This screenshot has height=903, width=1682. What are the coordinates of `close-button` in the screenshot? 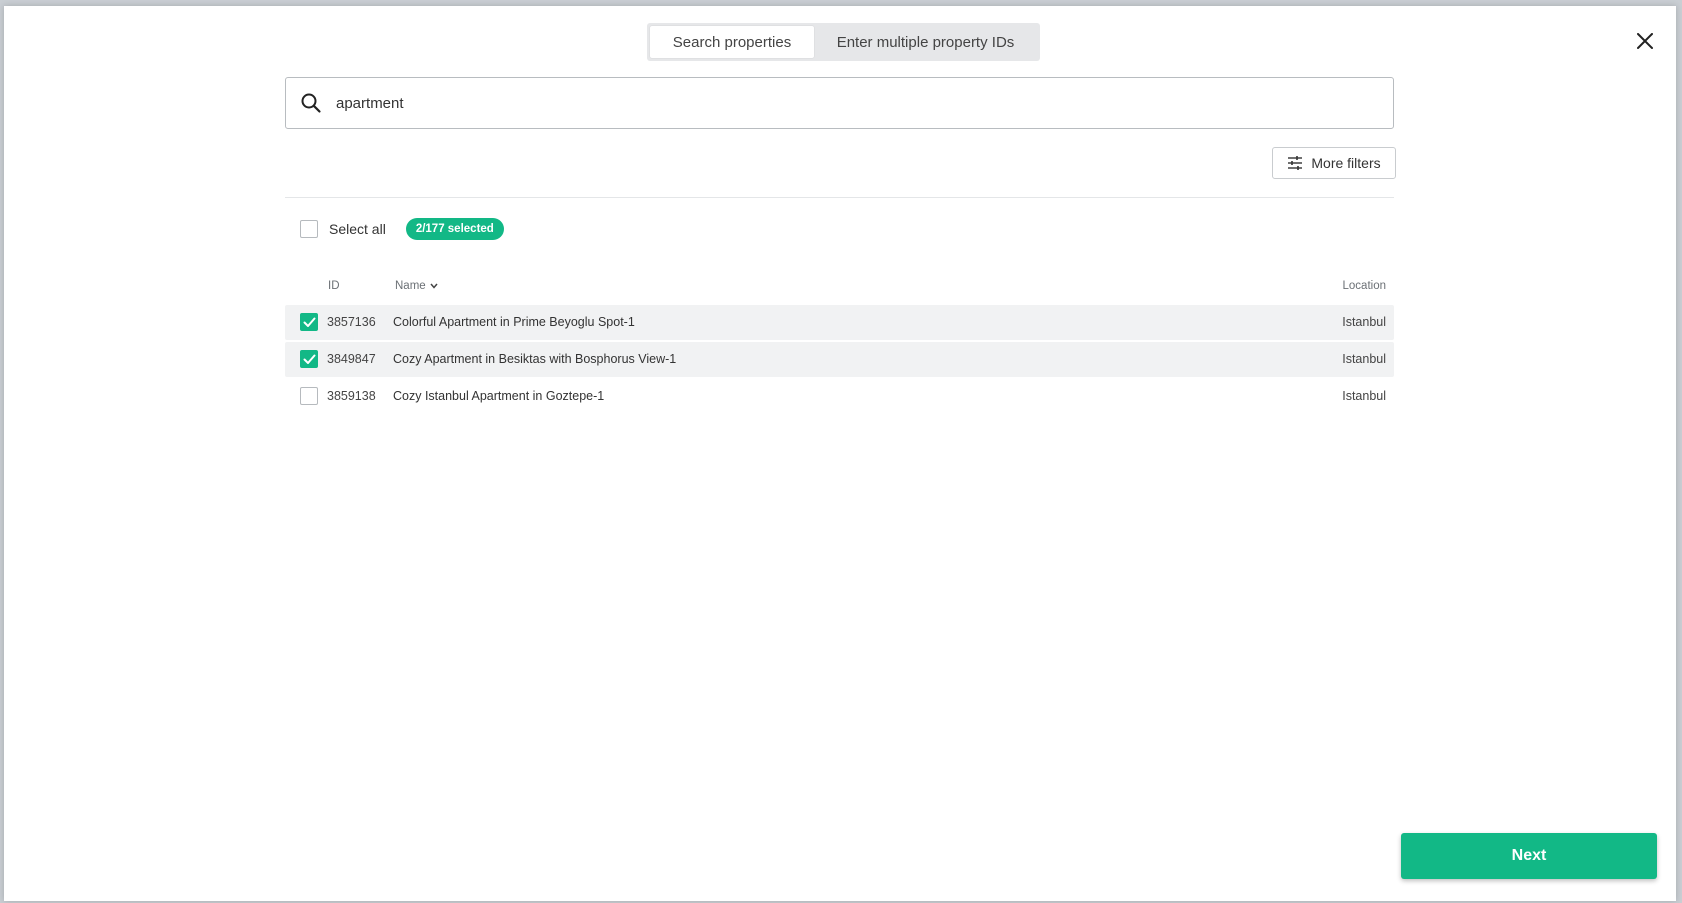 It's located at (1645, 41).